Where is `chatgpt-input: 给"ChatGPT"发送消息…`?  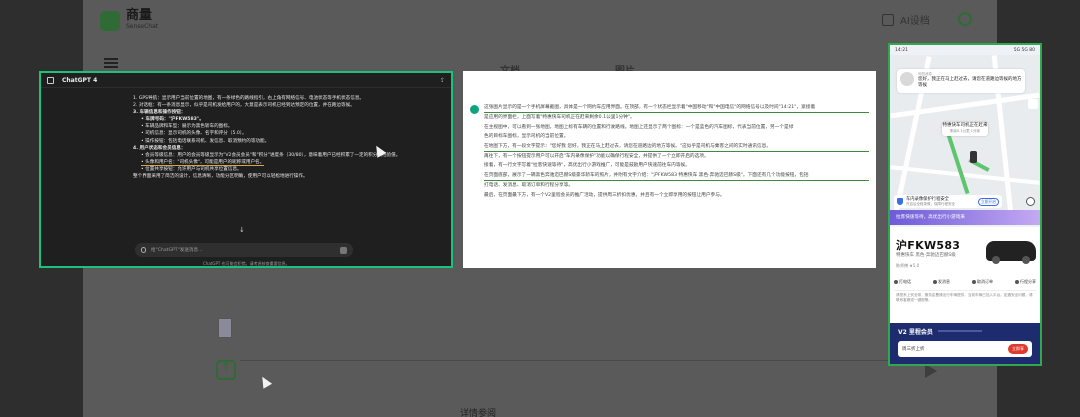
chatgpt-input: 给"ChatGPT"发送消息… is located at coordinates (244, 250).